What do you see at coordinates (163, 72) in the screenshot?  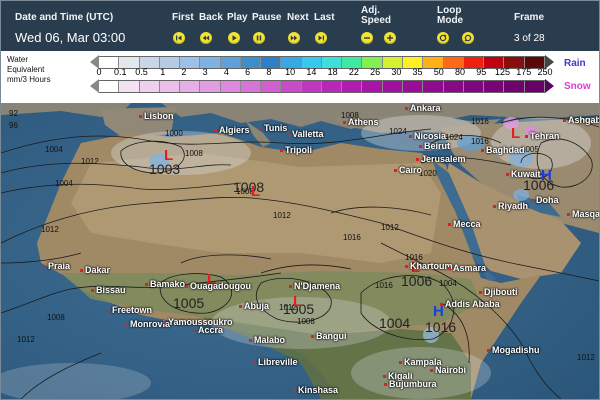 I see `legend-tick-label: 1` at bounding box center [163, 72].